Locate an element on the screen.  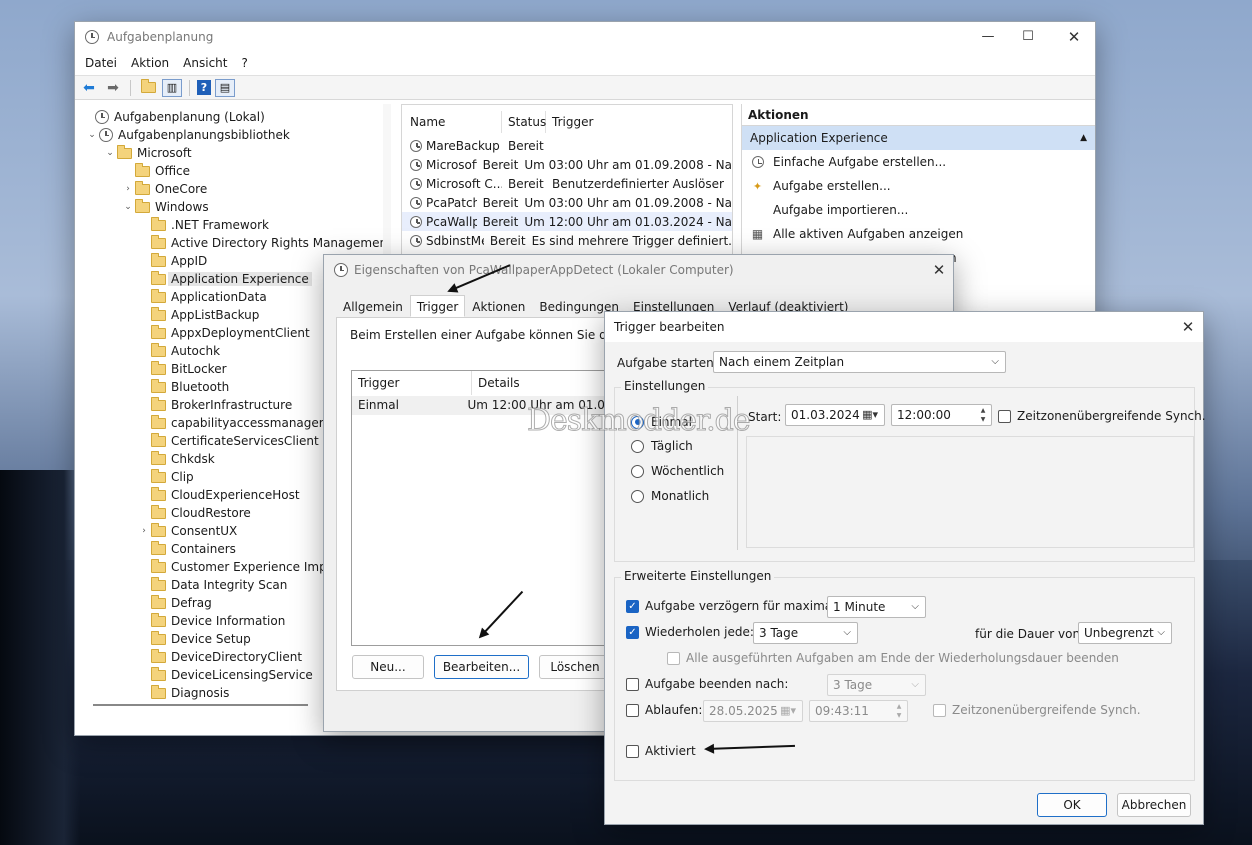
tree-item: DeviceDirectoryClient is located at coordinates (219, 657).